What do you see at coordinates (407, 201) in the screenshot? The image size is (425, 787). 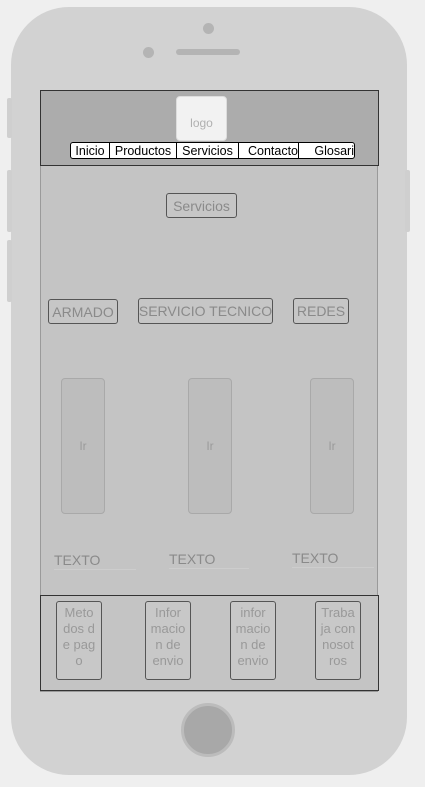 I see `power-button` at bounding box center [407, 201].